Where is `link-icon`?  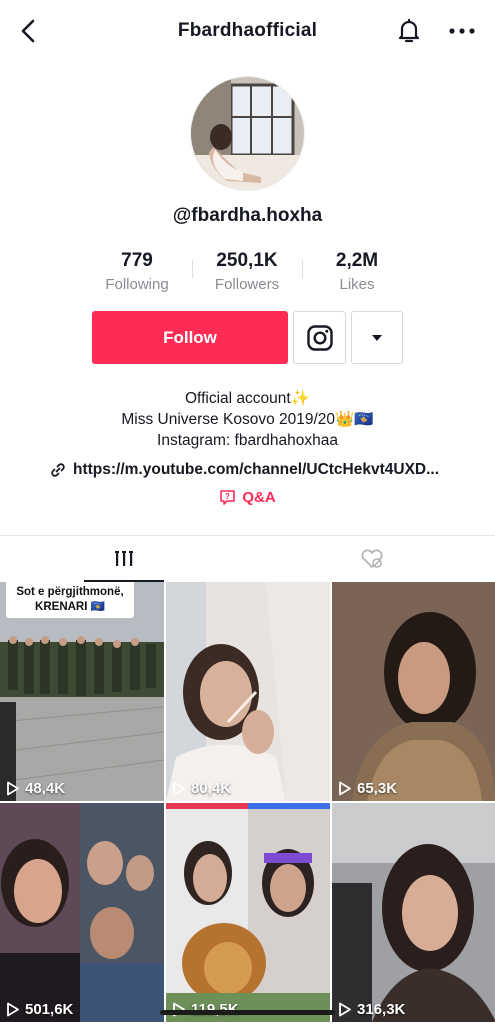
link-icon is located at coordinates (58, 470).